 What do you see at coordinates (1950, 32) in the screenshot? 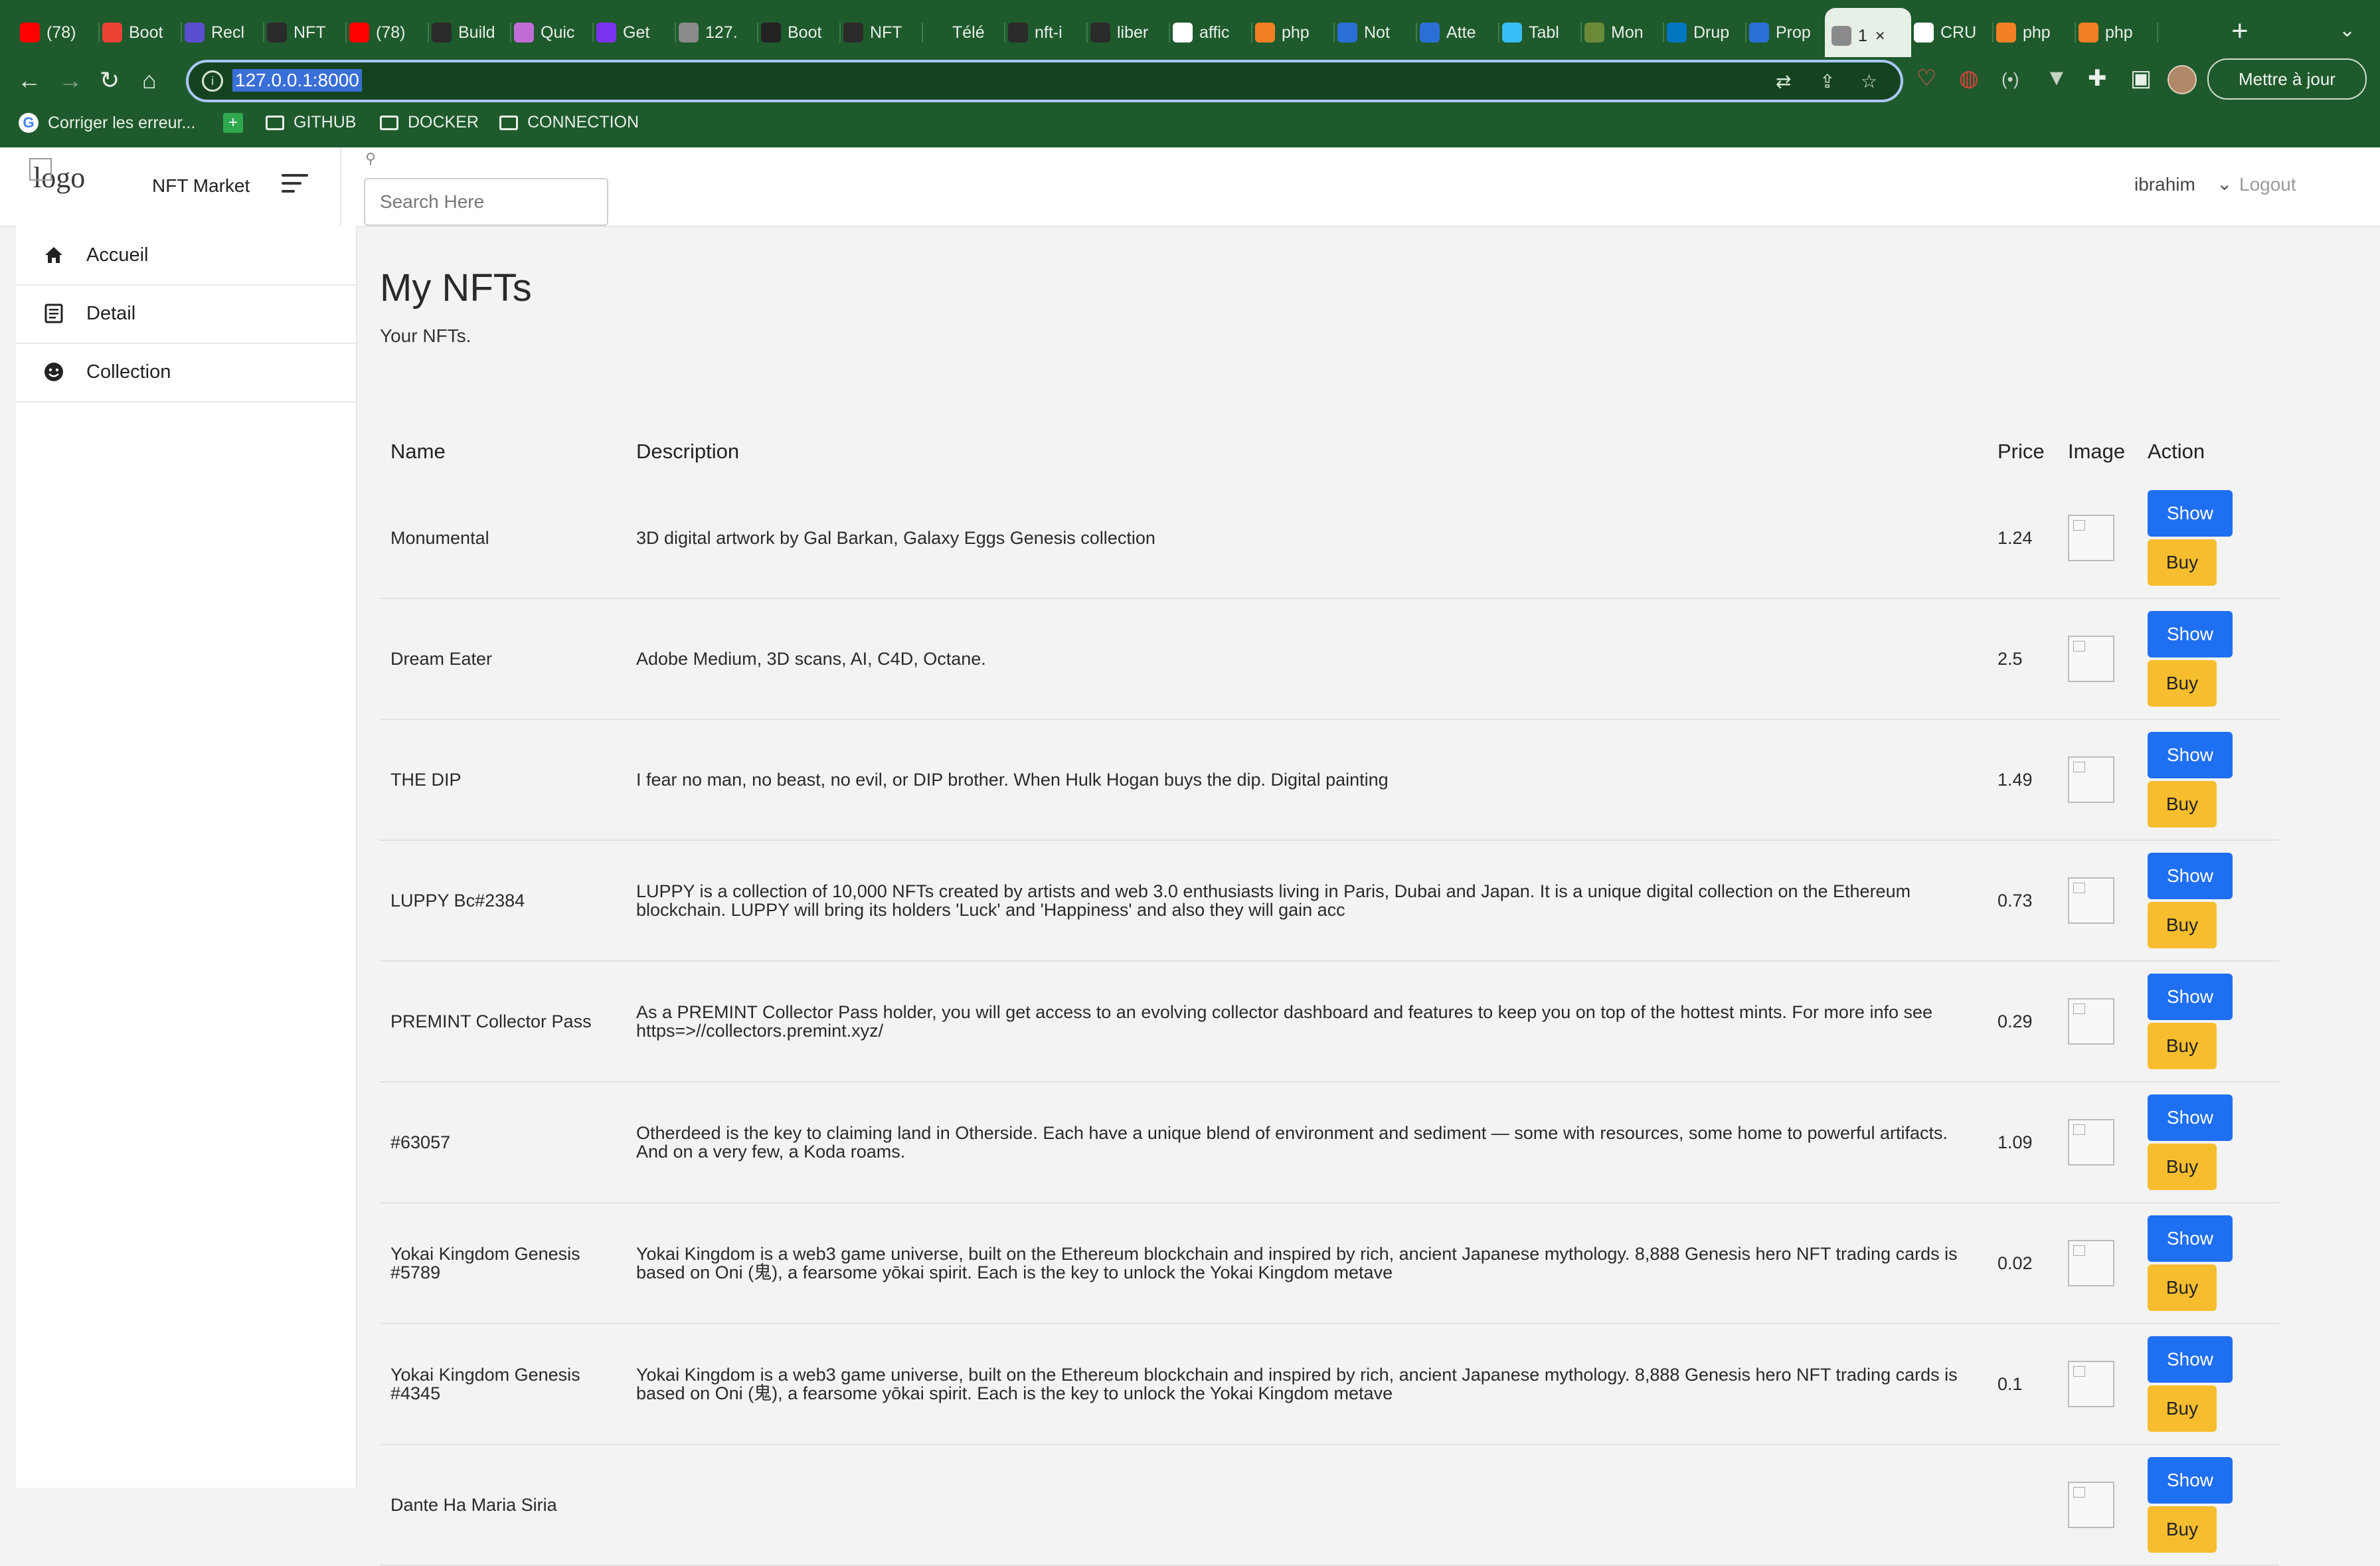
I see `browser-tab: CRU` at bounding box center [1950, 32].